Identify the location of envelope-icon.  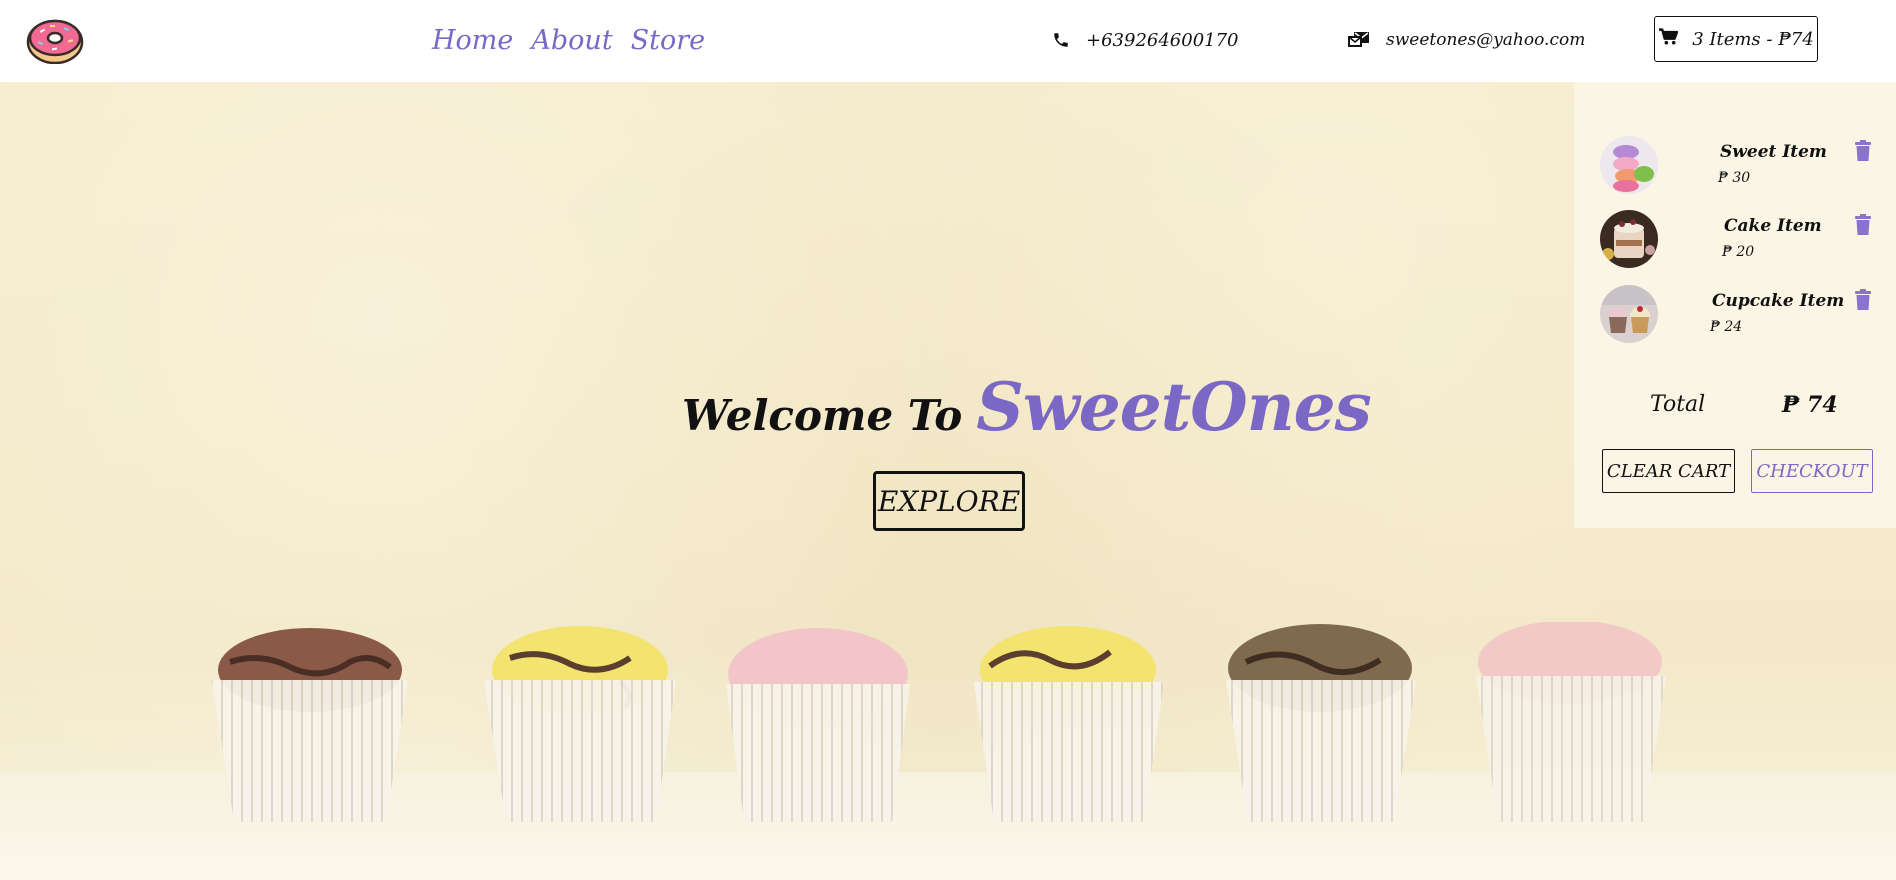
(1359, 40).